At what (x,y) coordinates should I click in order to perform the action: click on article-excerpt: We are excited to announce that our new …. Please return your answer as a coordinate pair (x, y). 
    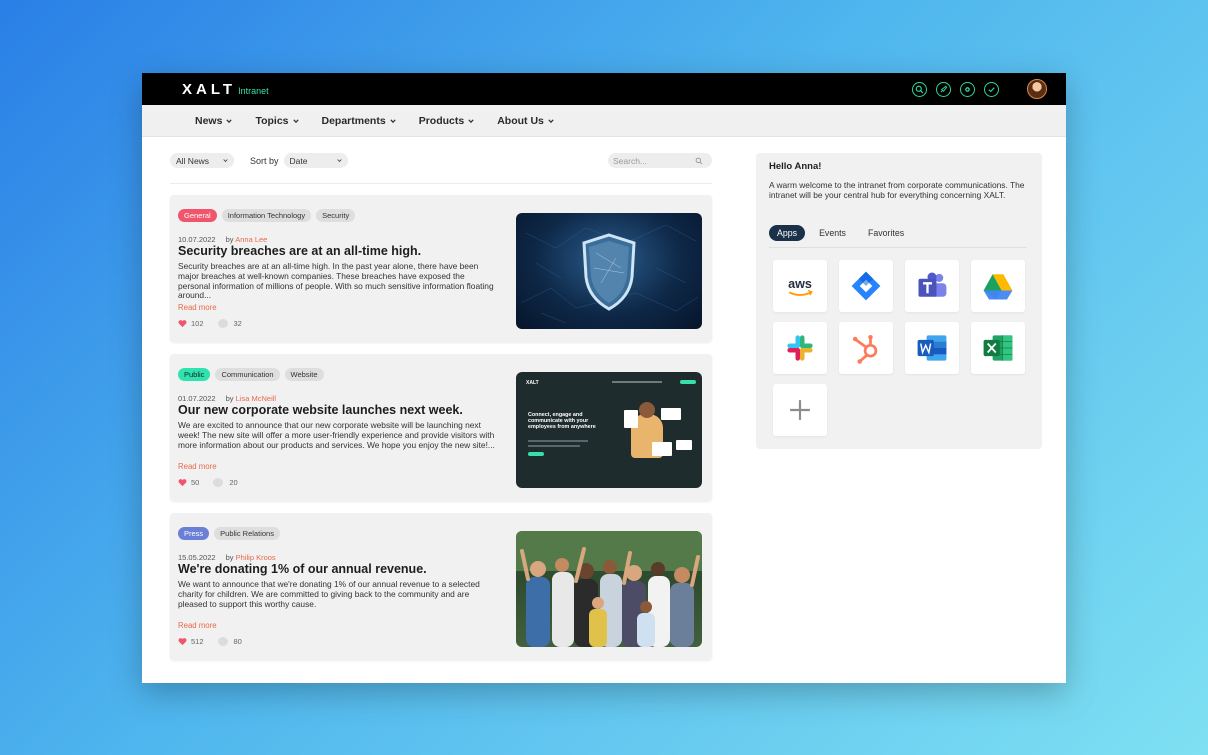
    Looking at the image, I should click on (336, 435).